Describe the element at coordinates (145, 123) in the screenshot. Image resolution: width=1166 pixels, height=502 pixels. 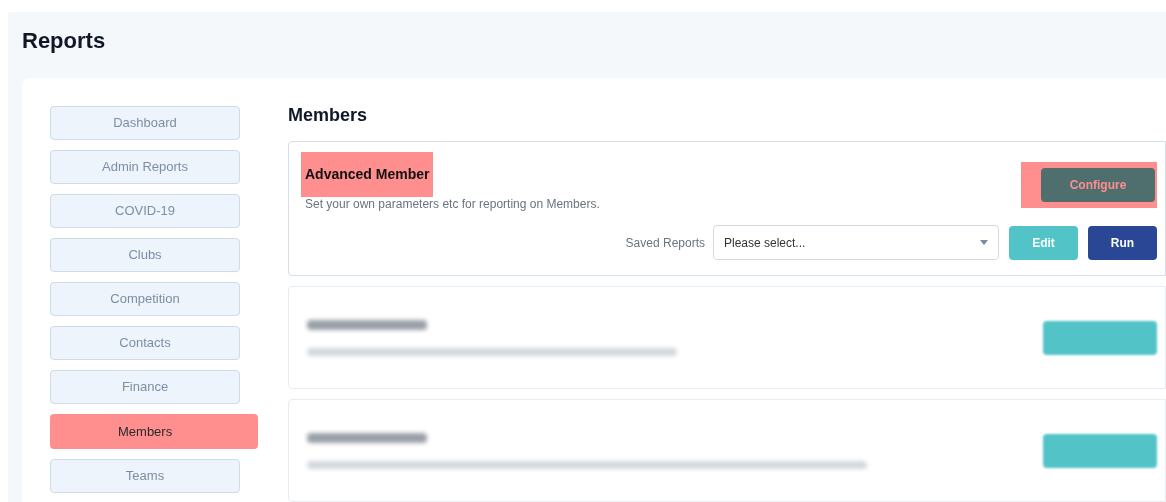
I see `sidebar-item: Dashboard` at that location.